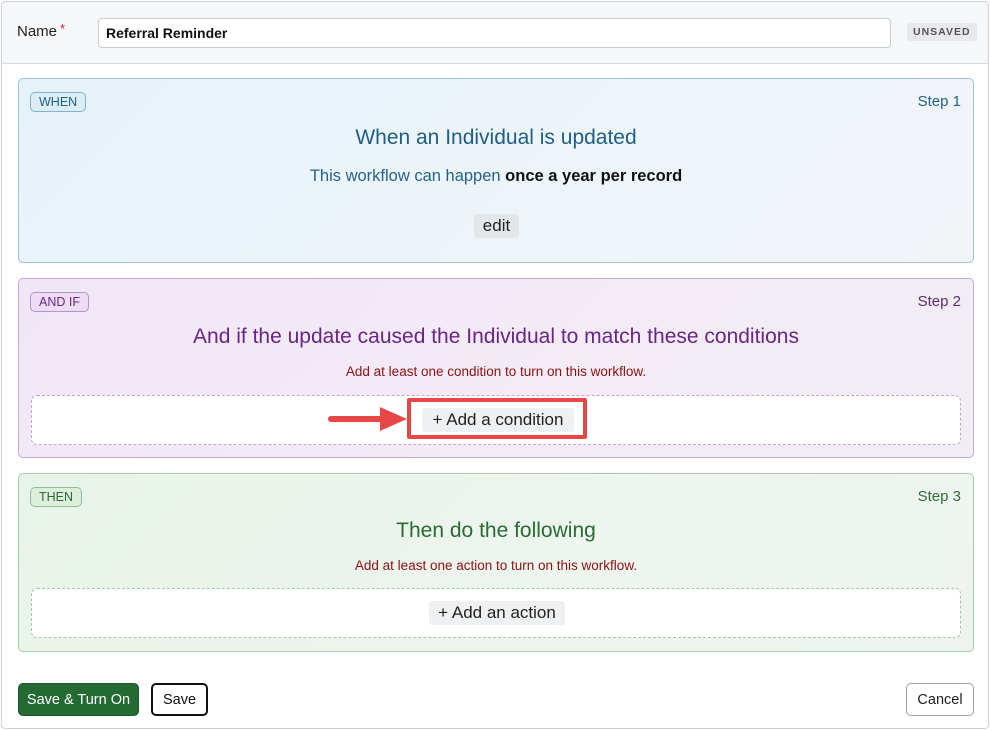 This screenshot has width=990, height=730. I want to click on add-action-button: + Add an action, so click(497, 613).